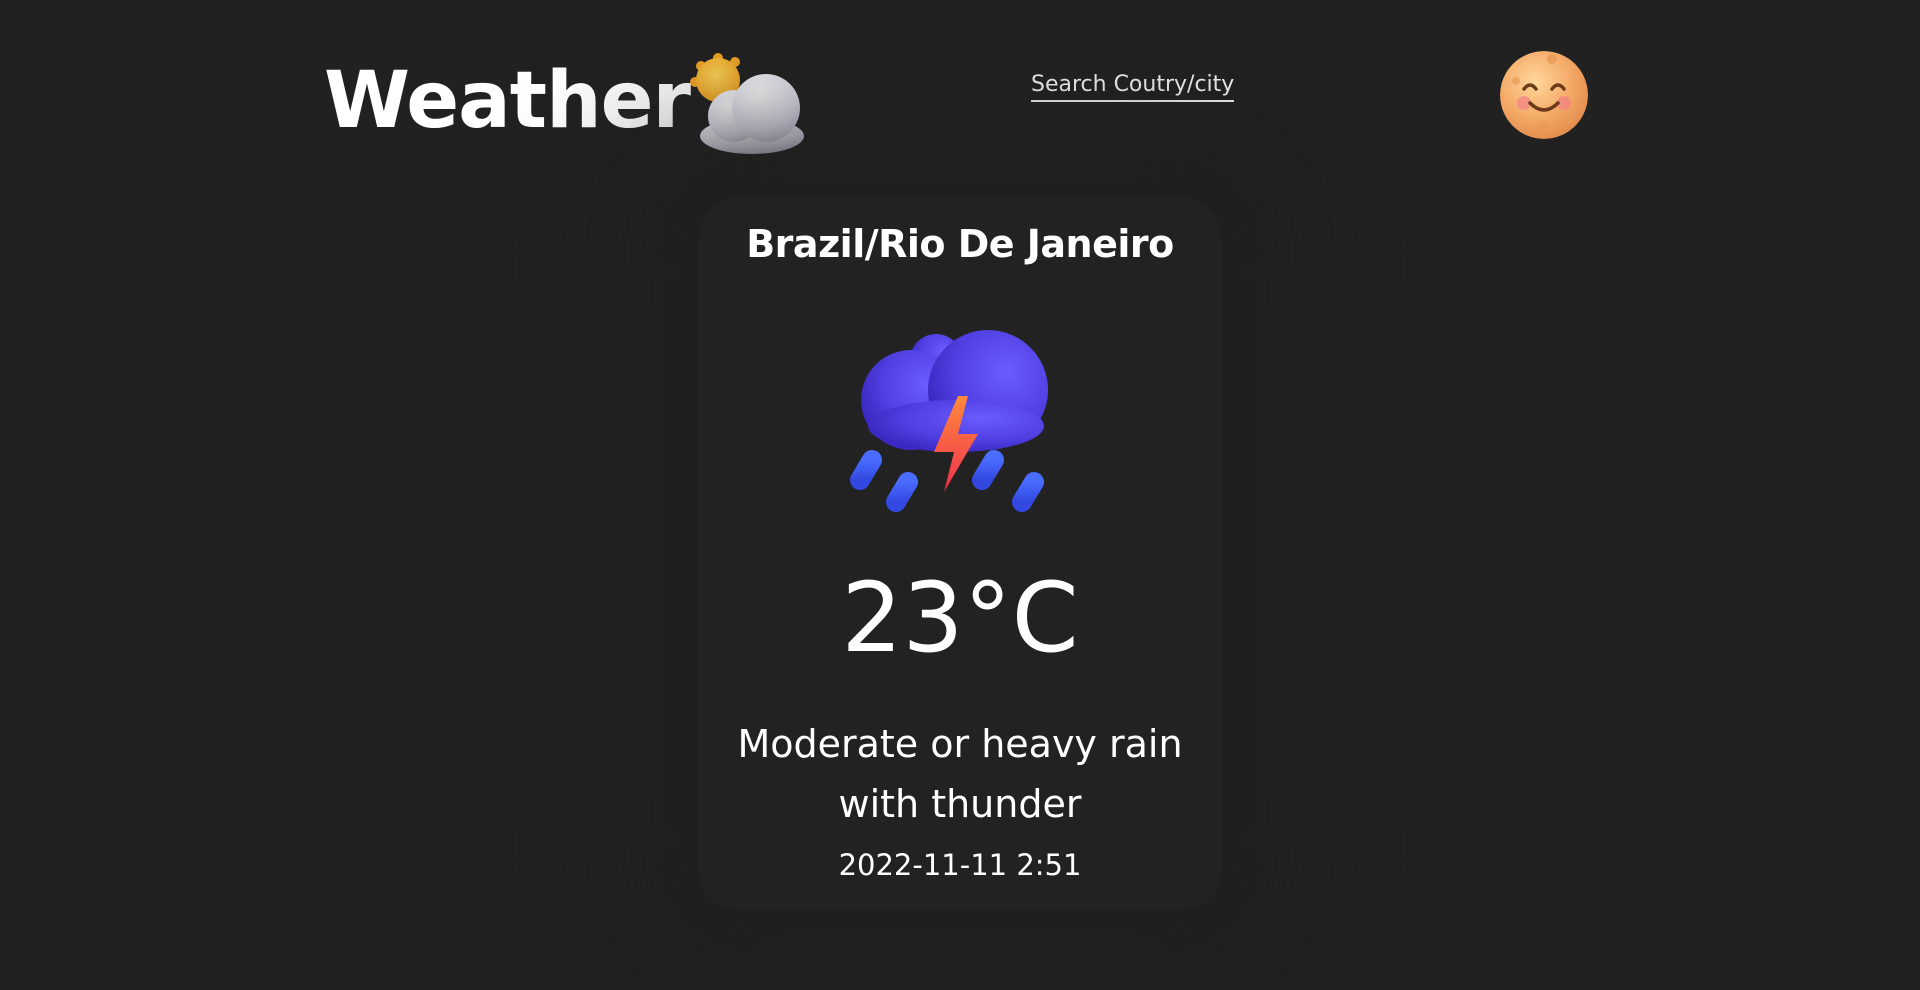  Describe the element at coordinates (1544, 95) in the screenshot. I see `smiling-moon-face-icon` at that location.